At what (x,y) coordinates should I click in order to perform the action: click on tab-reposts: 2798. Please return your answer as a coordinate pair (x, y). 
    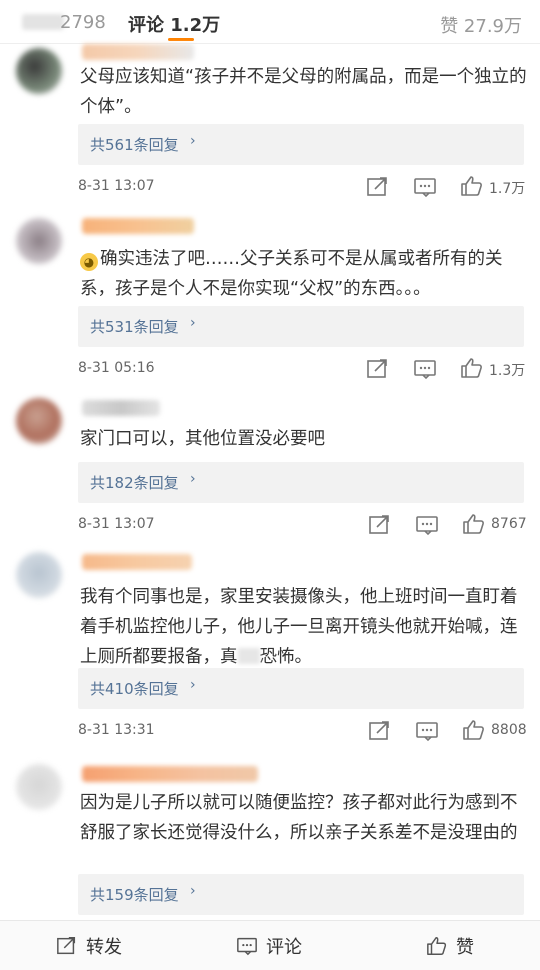
    Looking at the image, I should click on (83, 22).